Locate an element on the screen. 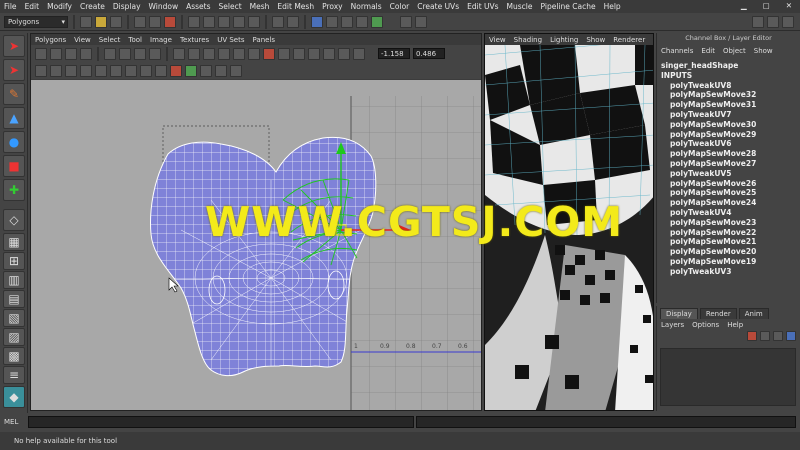 This screenshot has height=450, width=800. menu-muscle: Muscle is located at coordinates (520, 6).